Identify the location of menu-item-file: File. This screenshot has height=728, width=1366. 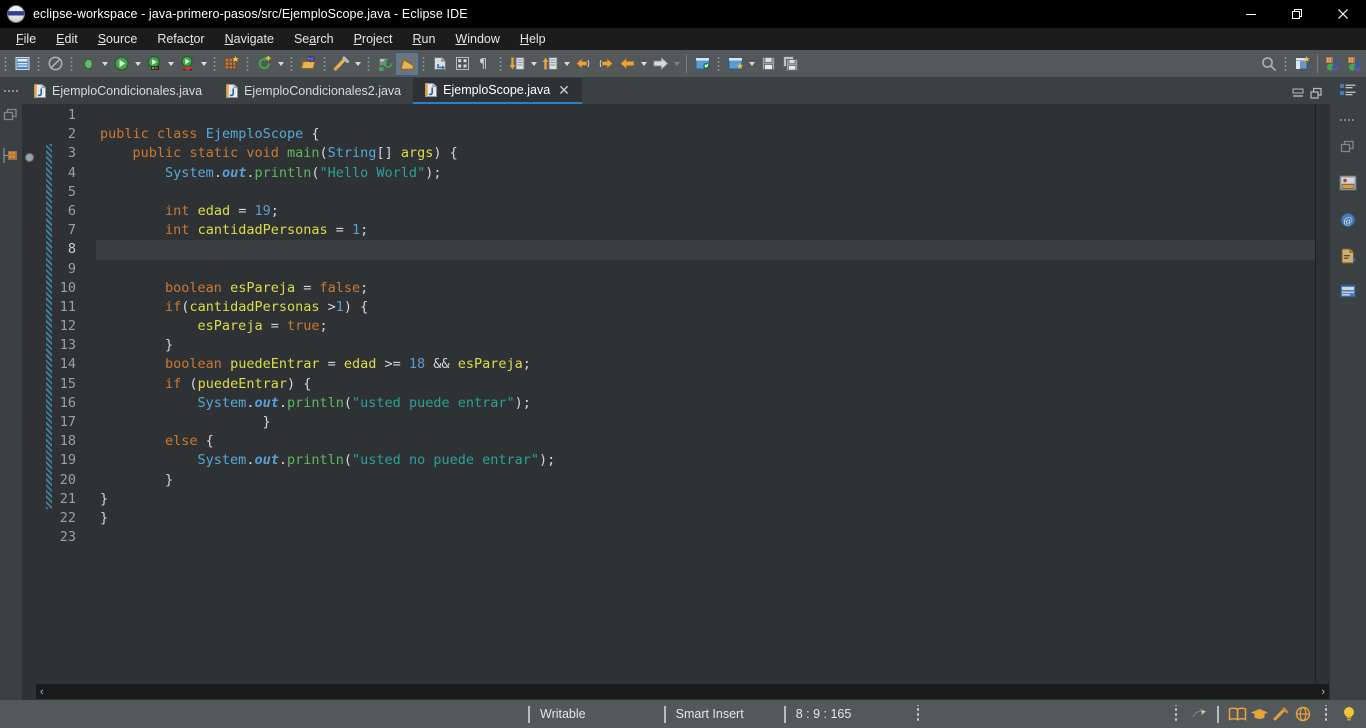
(26, 39).